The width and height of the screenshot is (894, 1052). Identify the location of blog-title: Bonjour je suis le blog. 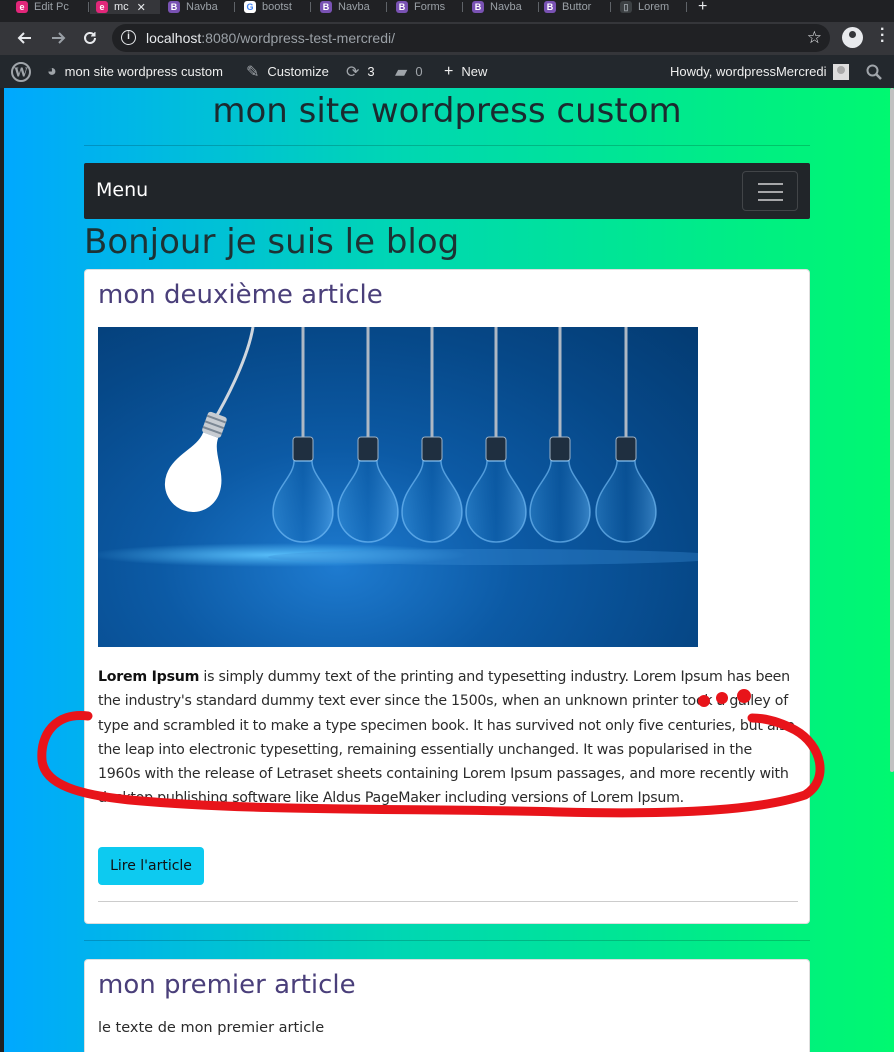
(272, 242).